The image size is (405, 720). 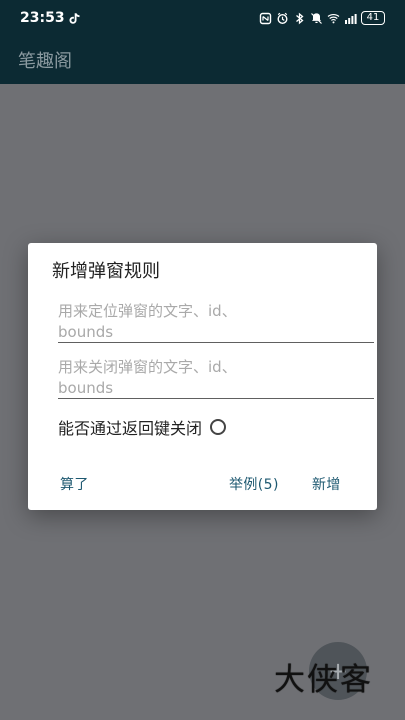 I want to click on wifi-icon, so click(x=333, y=18).